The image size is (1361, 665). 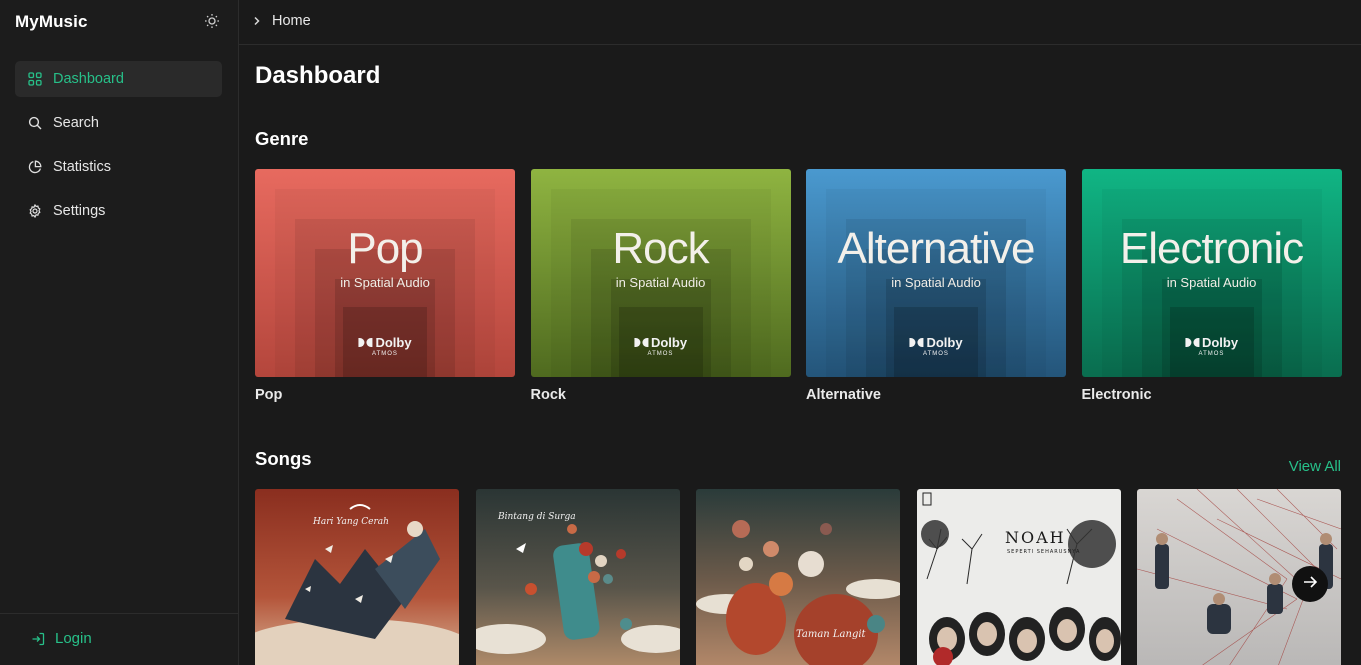 What do you see at coordinates (79, 211) in the screenshot?
I see `sidebar-item-label: Settings` at bounding box center [79, 211].